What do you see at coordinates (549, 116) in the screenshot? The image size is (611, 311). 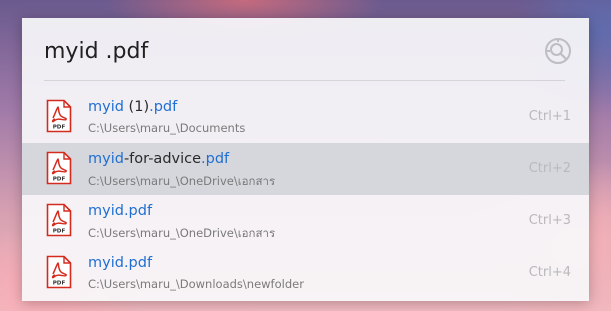 I see `result-shortcut: Ctrl+1` at bounding box center [549, 116].